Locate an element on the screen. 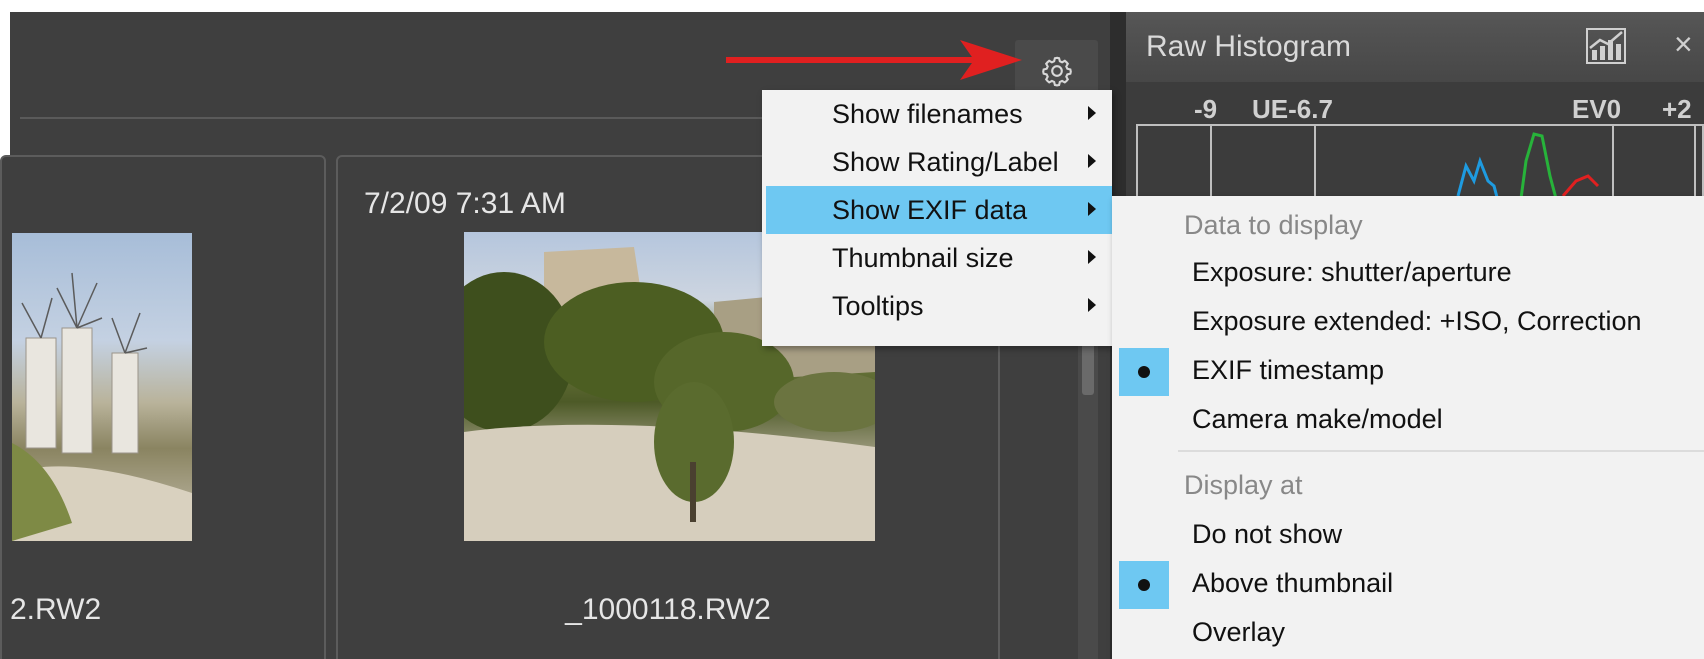  thumbnail-image is located at coordinates (102, 387).